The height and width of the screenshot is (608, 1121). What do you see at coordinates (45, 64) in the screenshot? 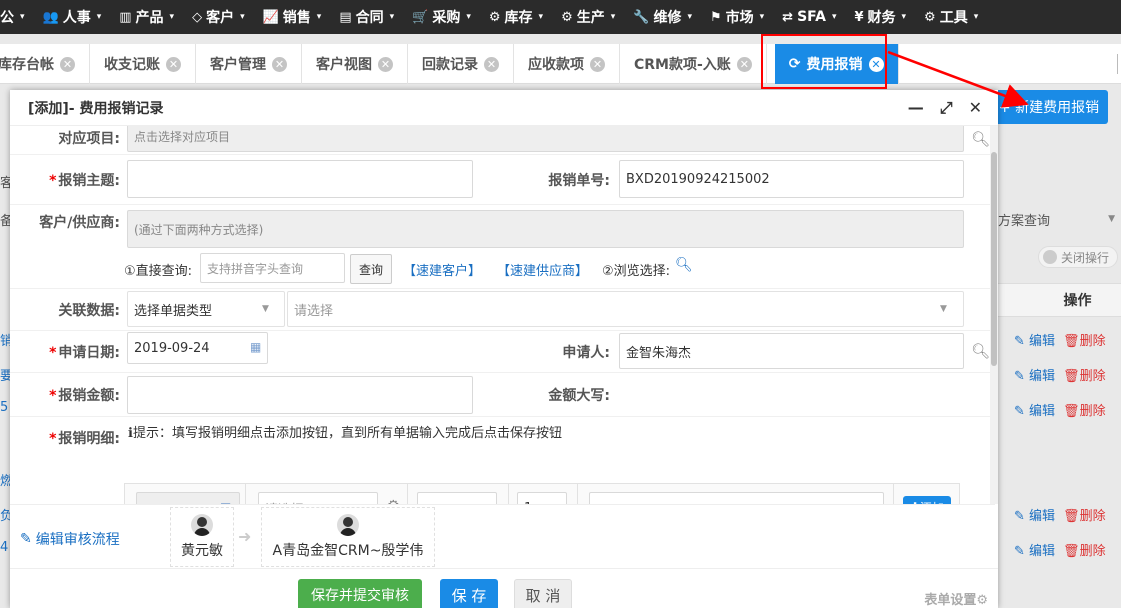
I see `tab-0: 库存台帐 ✕` at bounding box center [45, 64].